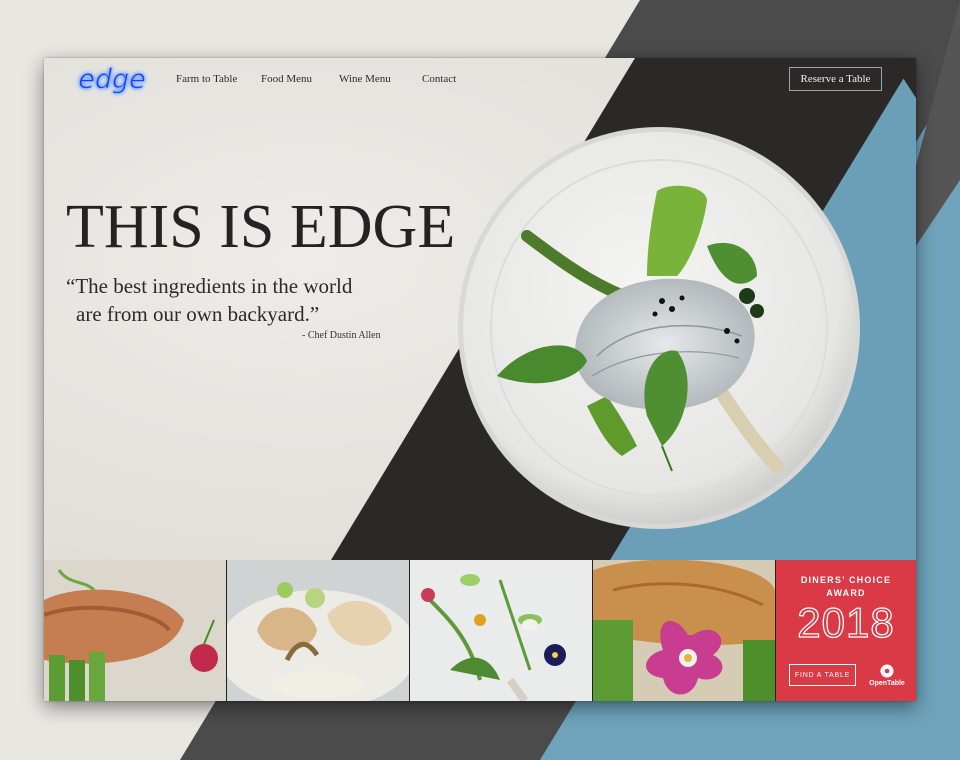 This screenshot has height=760, width=960. What do you see at coordinates (198, 314) in the screenshot?
I see `quote-line-2: are from our own backyard.”` at bounding box center [198, 314].